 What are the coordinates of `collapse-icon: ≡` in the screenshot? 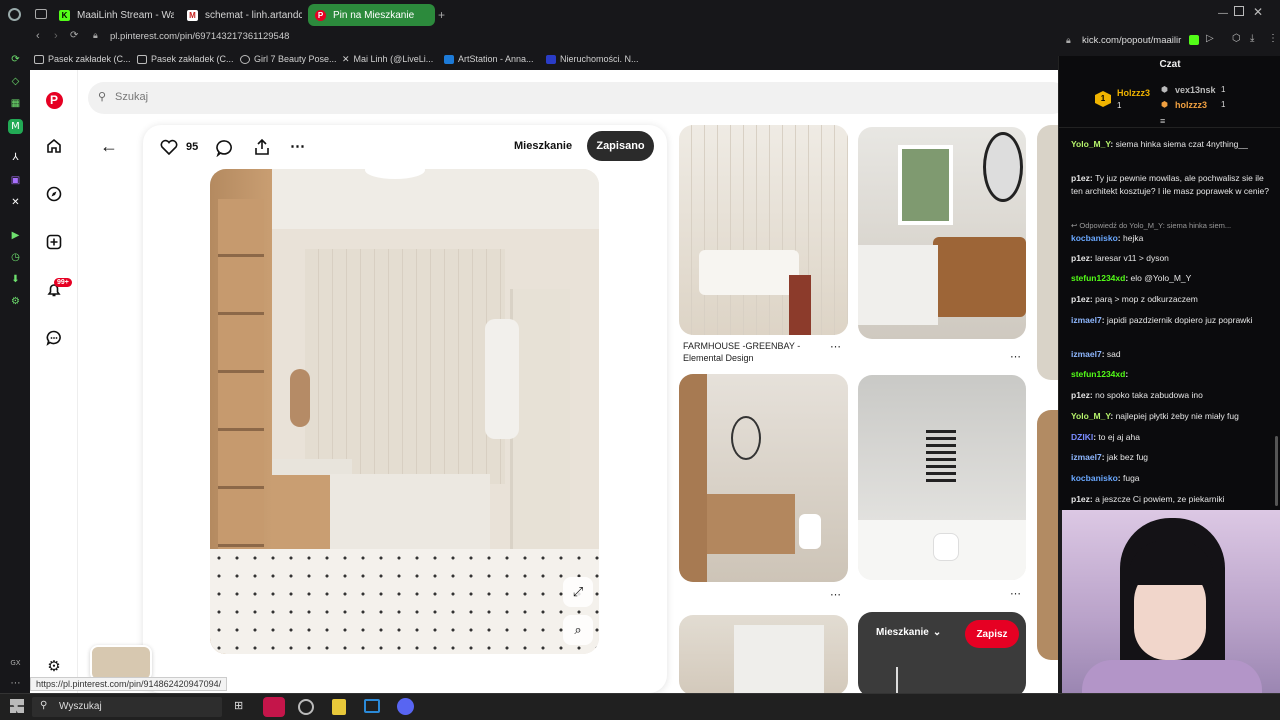 It's located at (1162, 121).